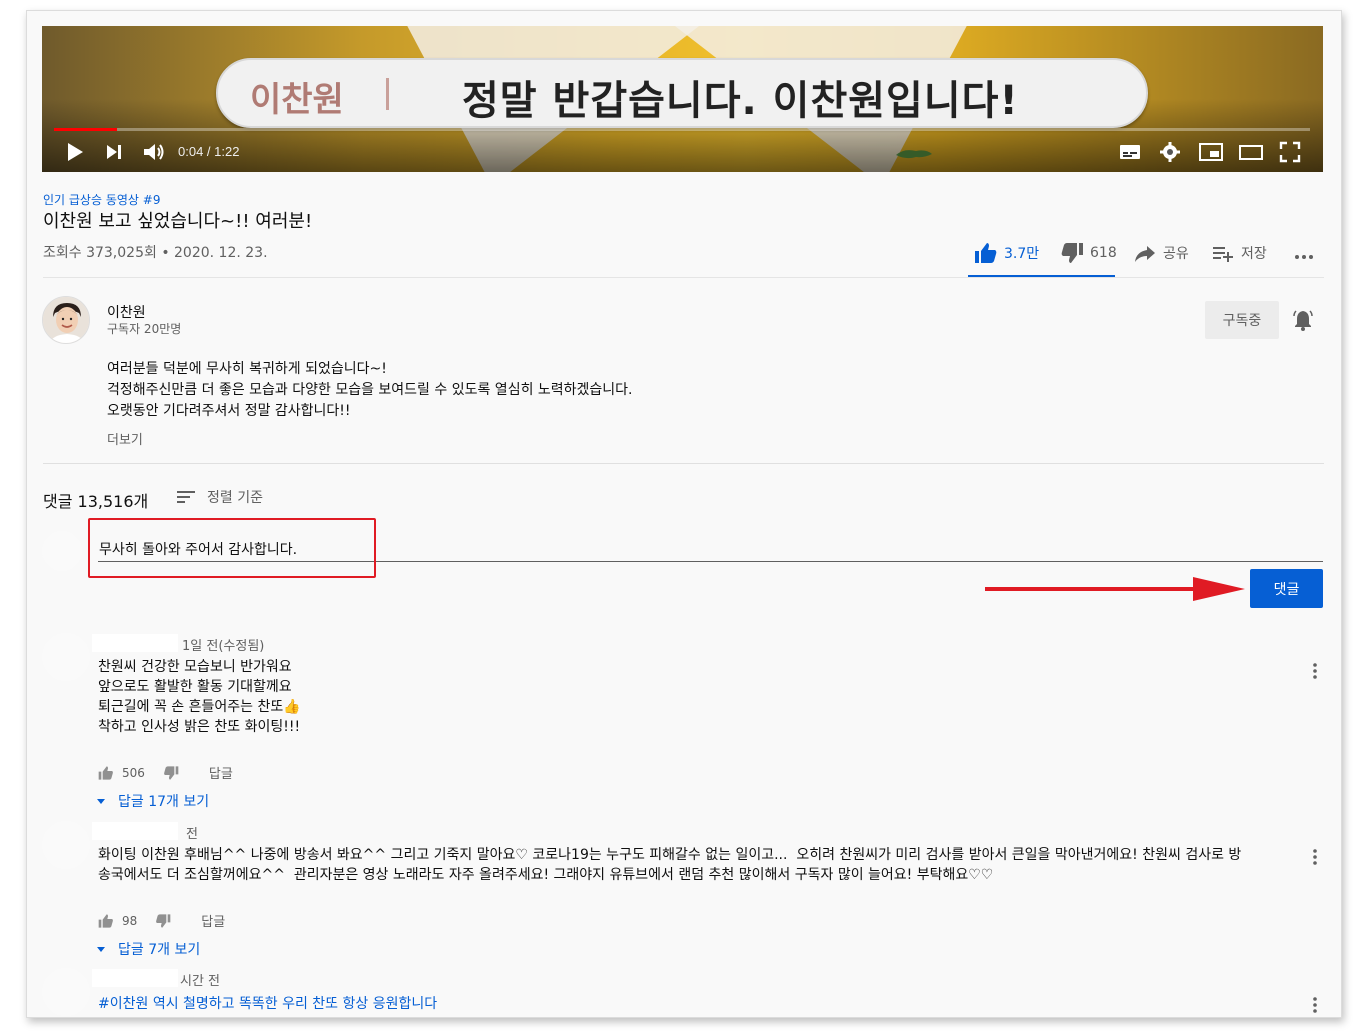 The height and width of the screenshot is (1033, 1357). I want to click on comment-toolbar: 98 답글, so click(161, 920).